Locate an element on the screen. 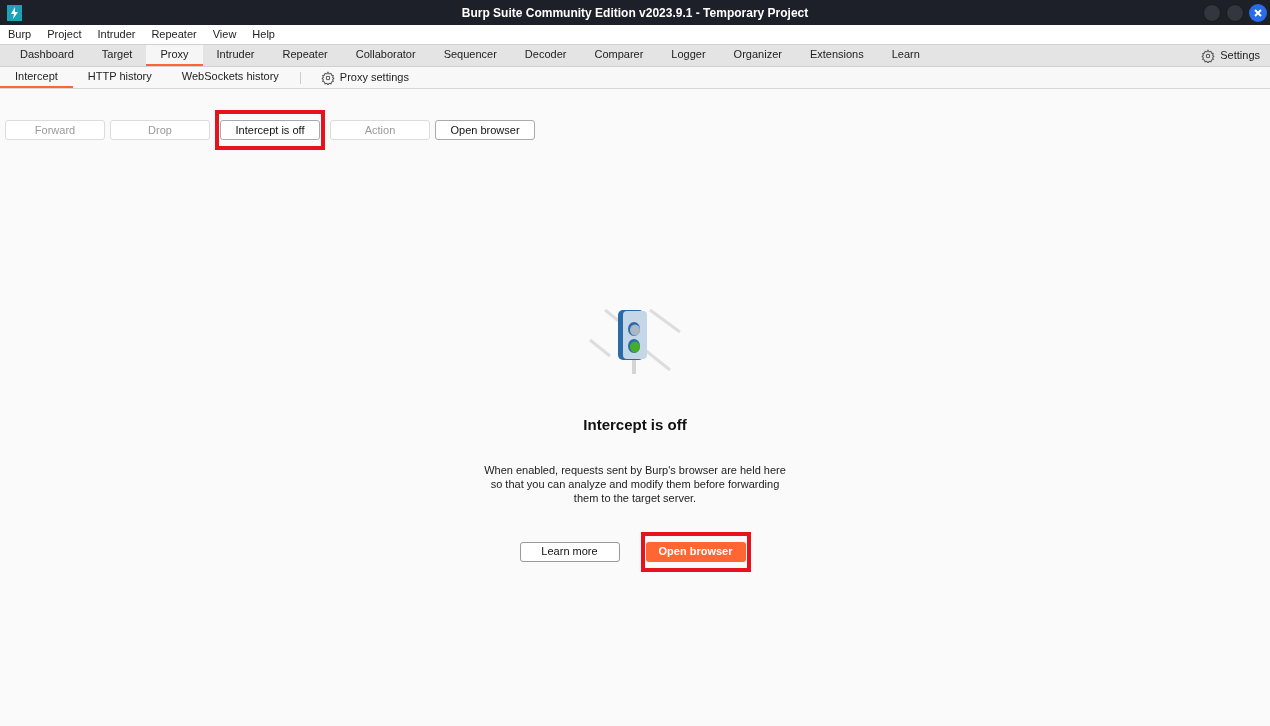  menu-item: Intruder is located at coordinates (116, 34).